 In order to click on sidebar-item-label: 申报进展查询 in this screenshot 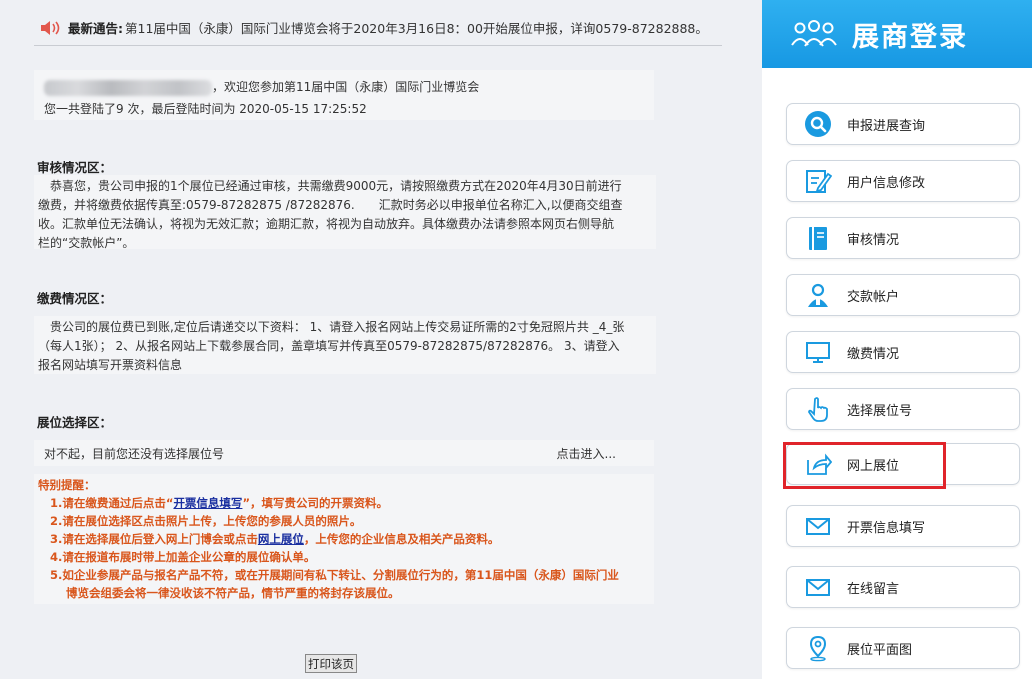, I will do `click(886, 126)`.